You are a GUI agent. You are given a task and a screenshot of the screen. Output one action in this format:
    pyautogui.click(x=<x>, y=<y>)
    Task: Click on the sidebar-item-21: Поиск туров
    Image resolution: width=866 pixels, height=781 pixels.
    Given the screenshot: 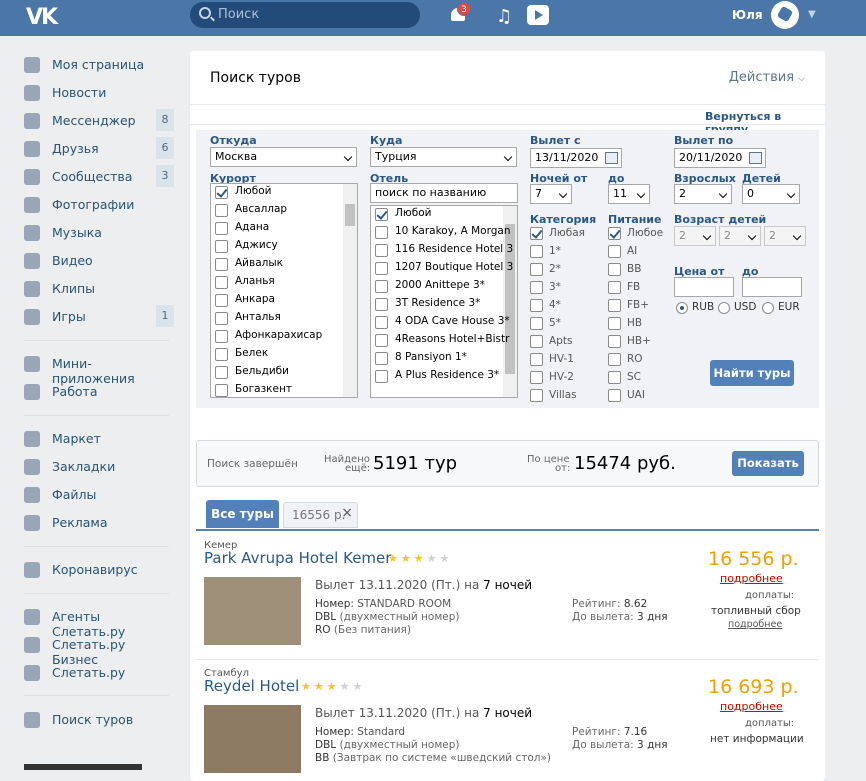 What is the action you would take?
    pyautogui.click(x=99, y=720)
    